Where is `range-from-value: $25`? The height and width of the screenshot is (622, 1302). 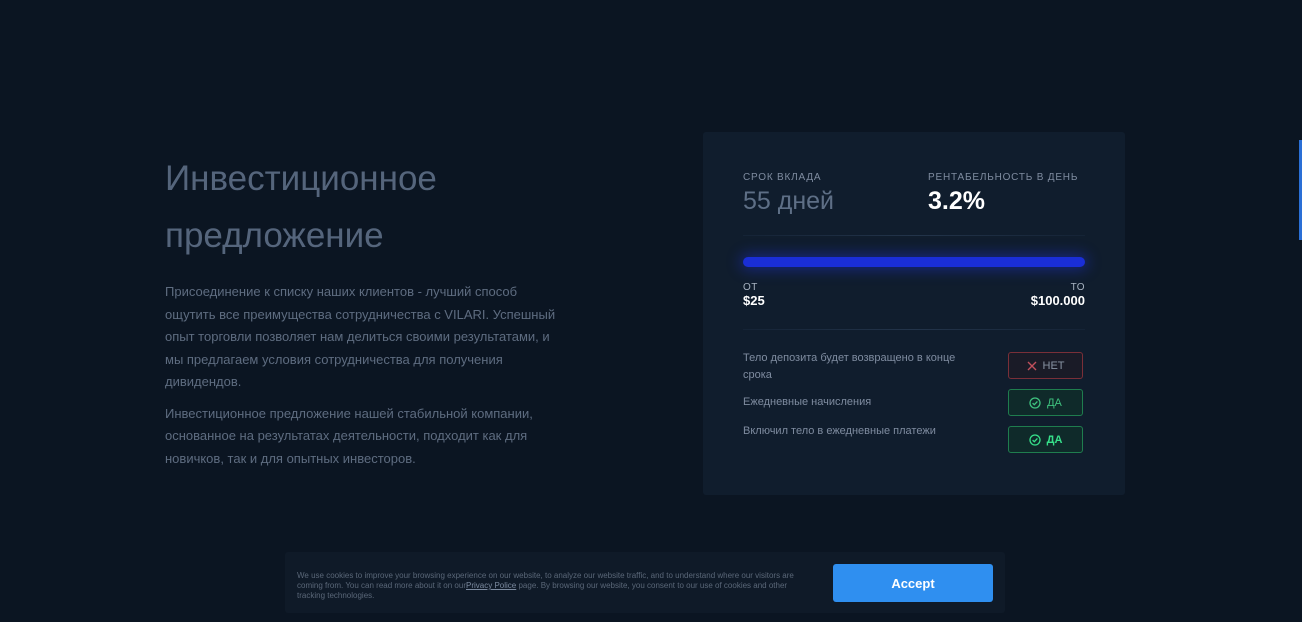 range-from-value: $25 is located at coordinates (754, 300).